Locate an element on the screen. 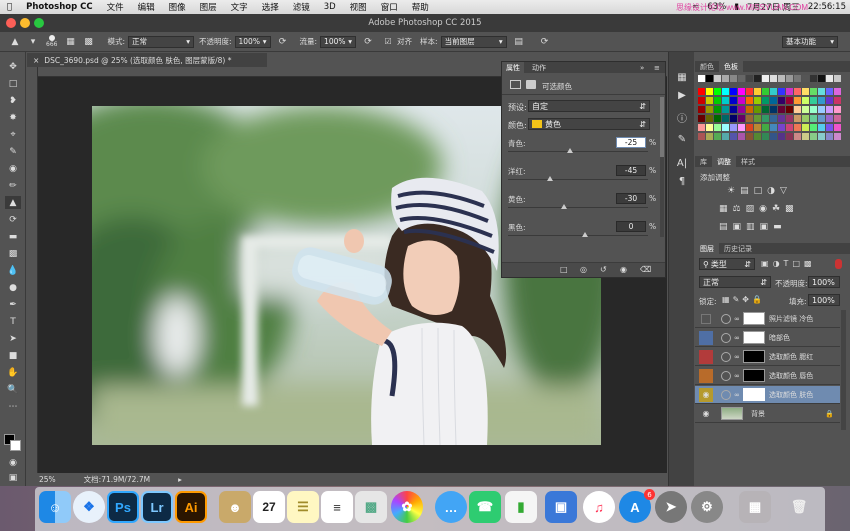 Image resolution: width=850 pixels, height=531 pixels. scrollbar-thumb is located at coordinates (662, 127).